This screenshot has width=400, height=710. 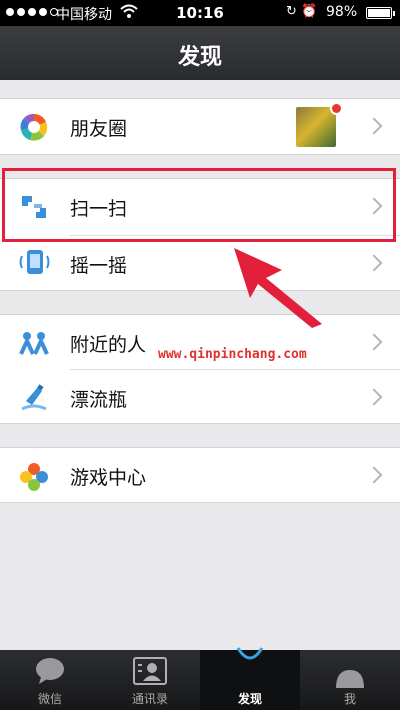 What do you see at coordinates (149, 699) in the screenshot?
I see `tab-label: 通讯录` at bounding box center [149, 699].